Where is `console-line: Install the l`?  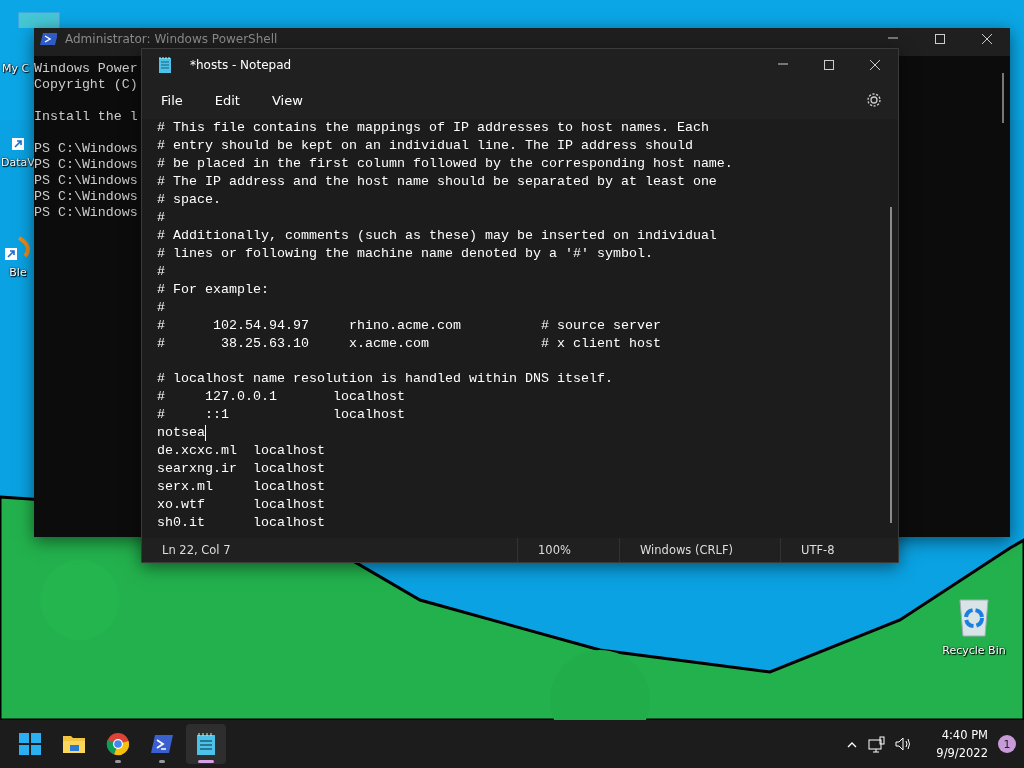 console-line: Install the l is located at coordinates (86, 117).